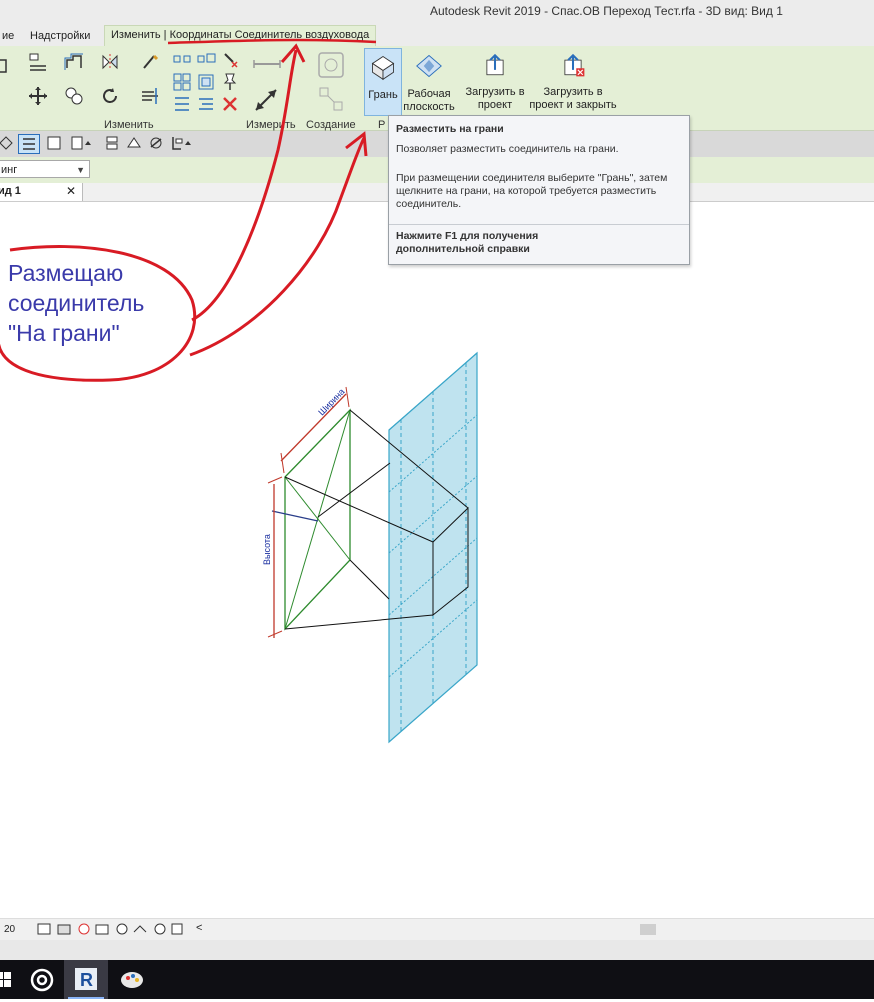  I want to click on hide-isolate-icon, so click(160, 929).